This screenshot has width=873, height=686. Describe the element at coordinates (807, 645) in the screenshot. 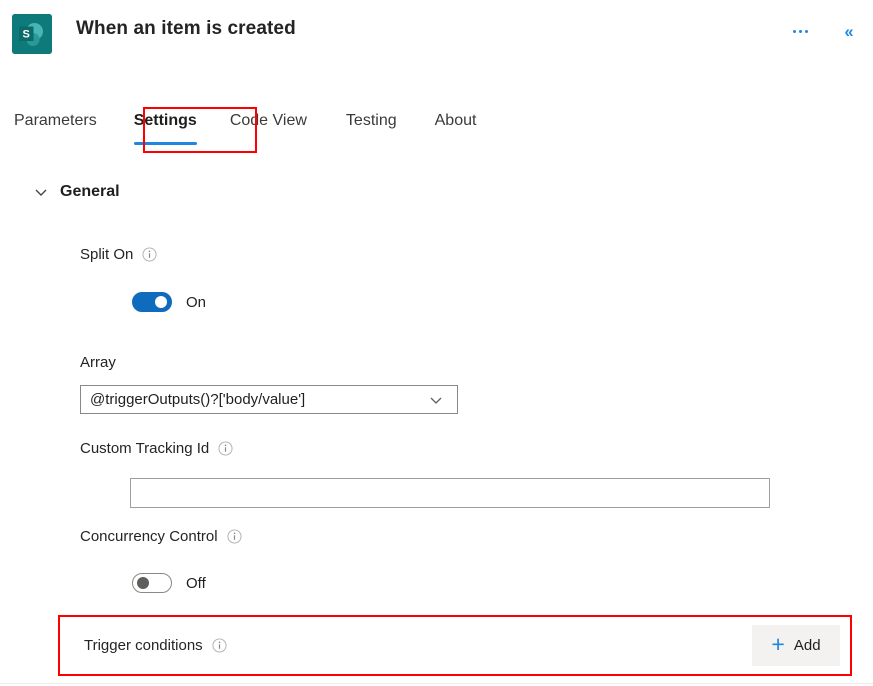

I see `add-button-label: Add` at that location.